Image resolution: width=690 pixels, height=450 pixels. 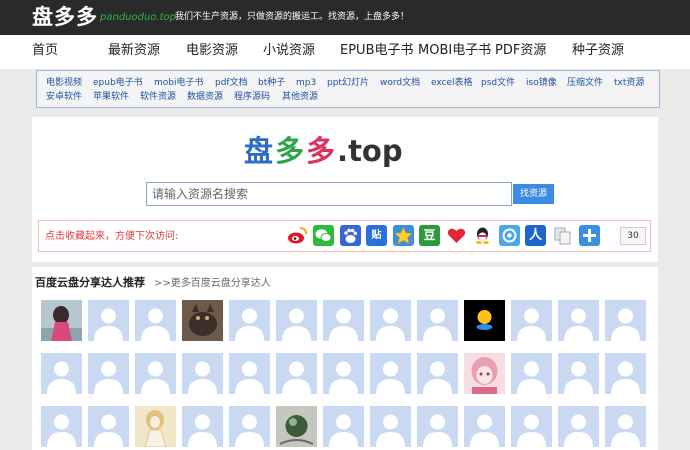 I want to click on nav-home: 首页, so click(x=45, y=51).